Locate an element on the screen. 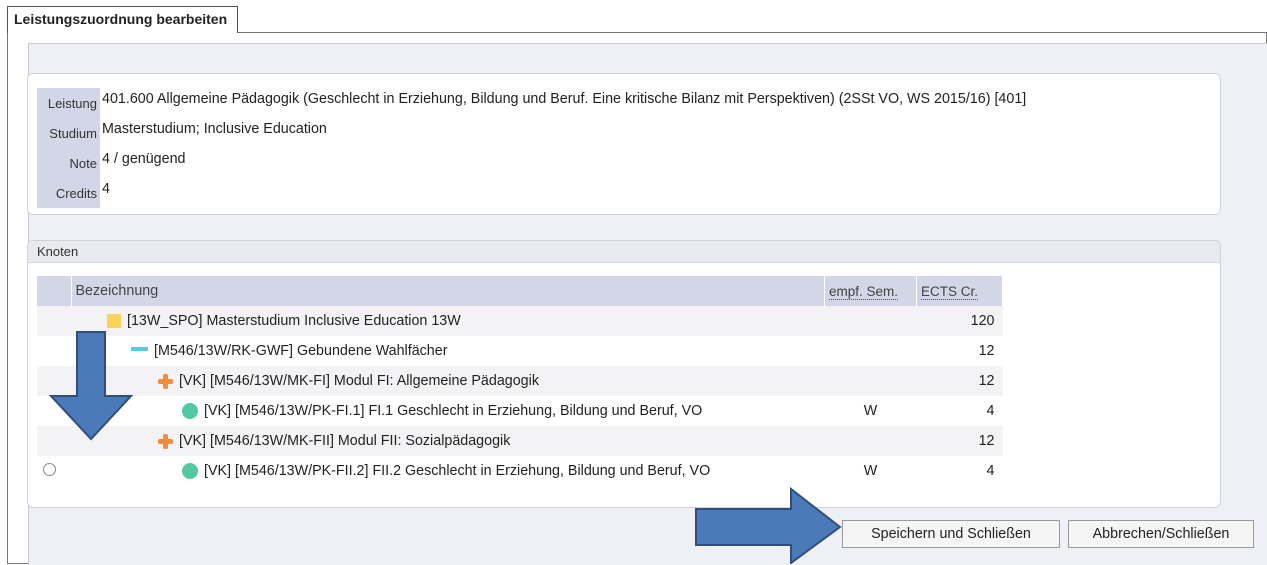  row-select-cell is located at coordinates (54, 471).